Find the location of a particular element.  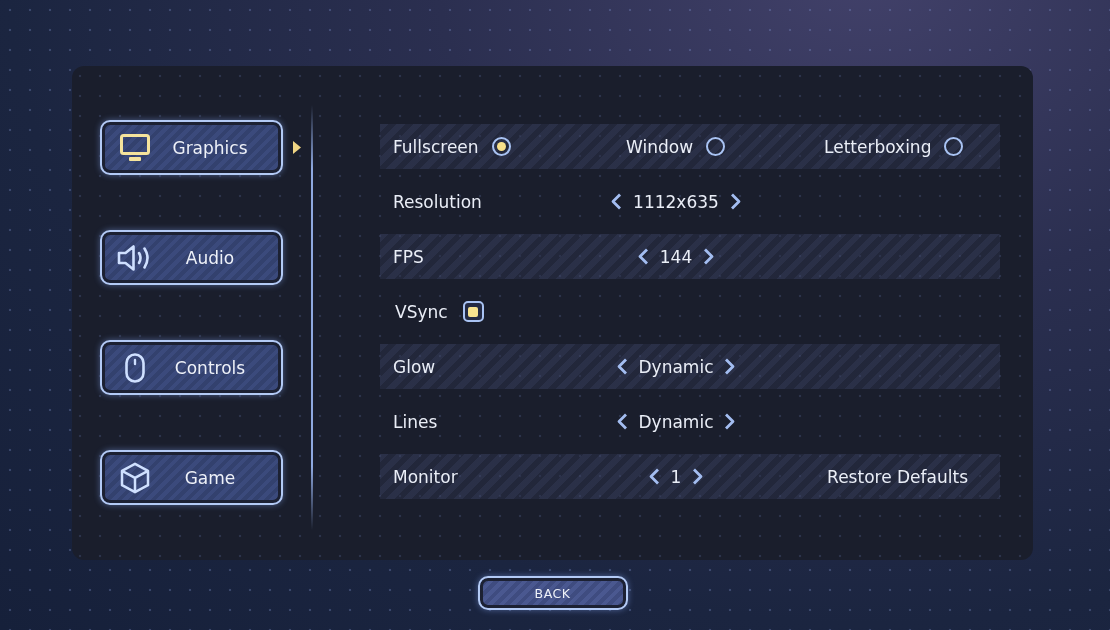

category-tab: Game is located at coordinates (191, 477).